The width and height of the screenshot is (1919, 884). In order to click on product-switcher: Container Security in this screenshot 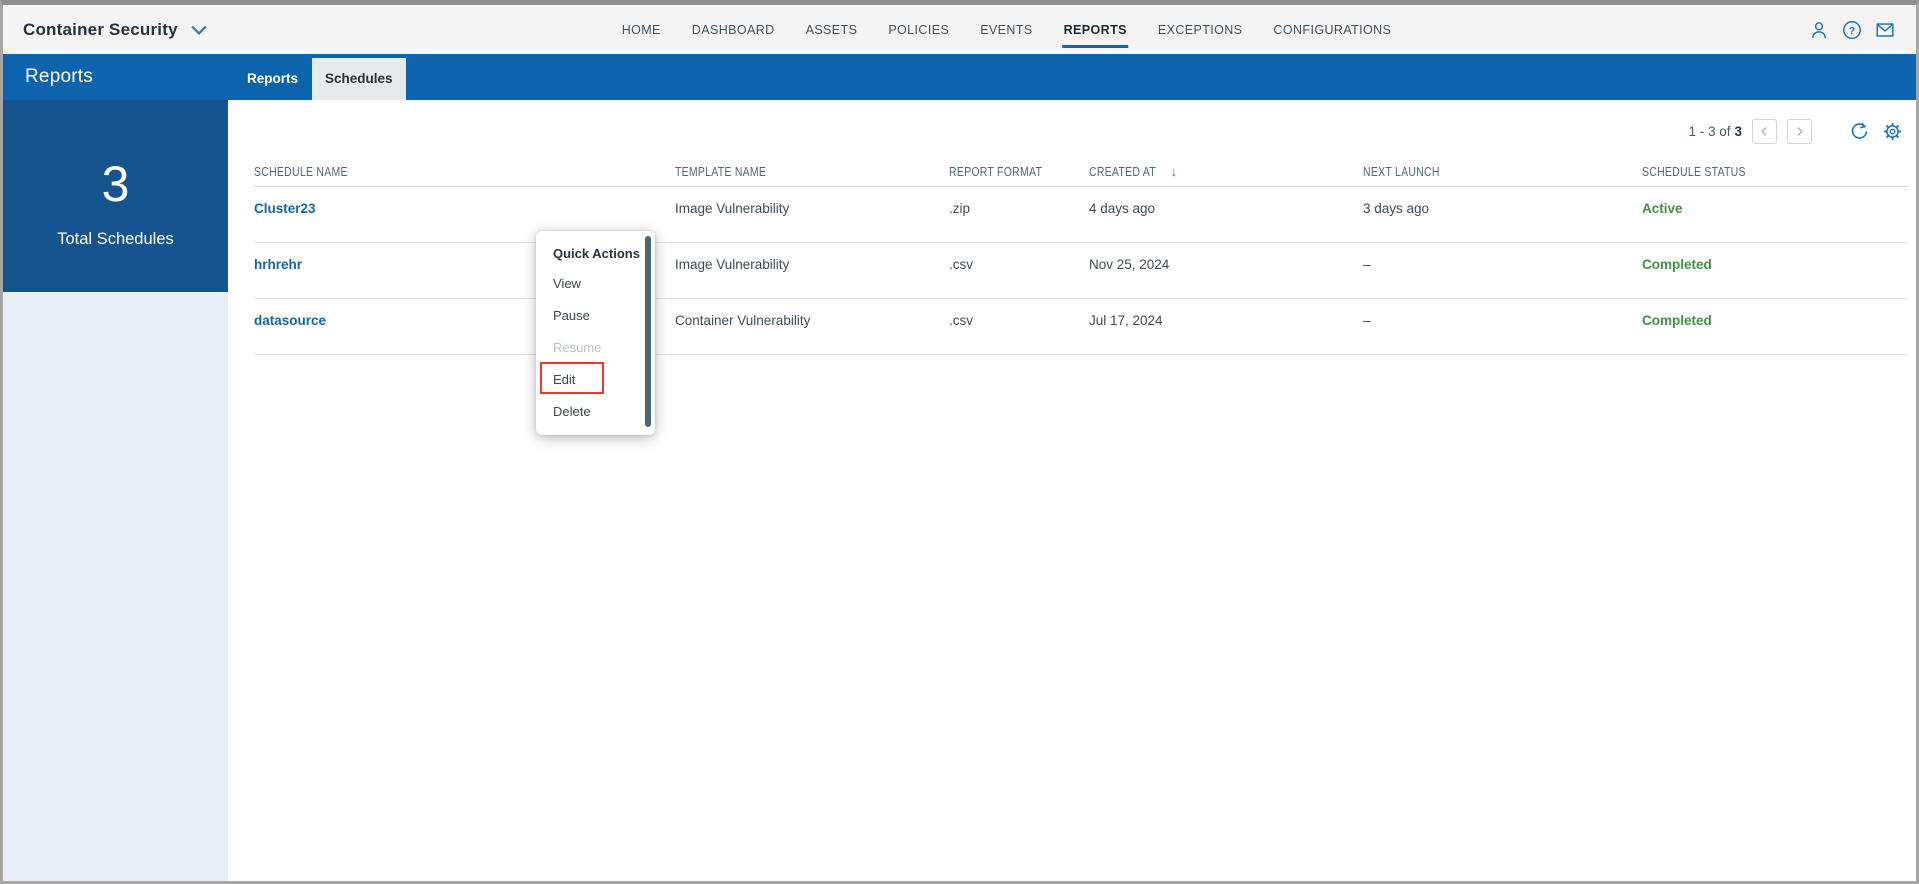, I will do `click(116, 30)`.